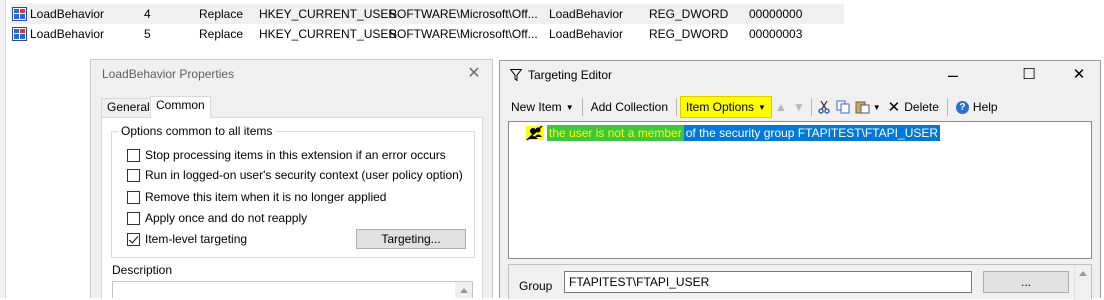  What do you see at coordinates (197, 131) in the screenshot?
I see `options-group-label: Options common to all items` at bounding box center [197, 131].